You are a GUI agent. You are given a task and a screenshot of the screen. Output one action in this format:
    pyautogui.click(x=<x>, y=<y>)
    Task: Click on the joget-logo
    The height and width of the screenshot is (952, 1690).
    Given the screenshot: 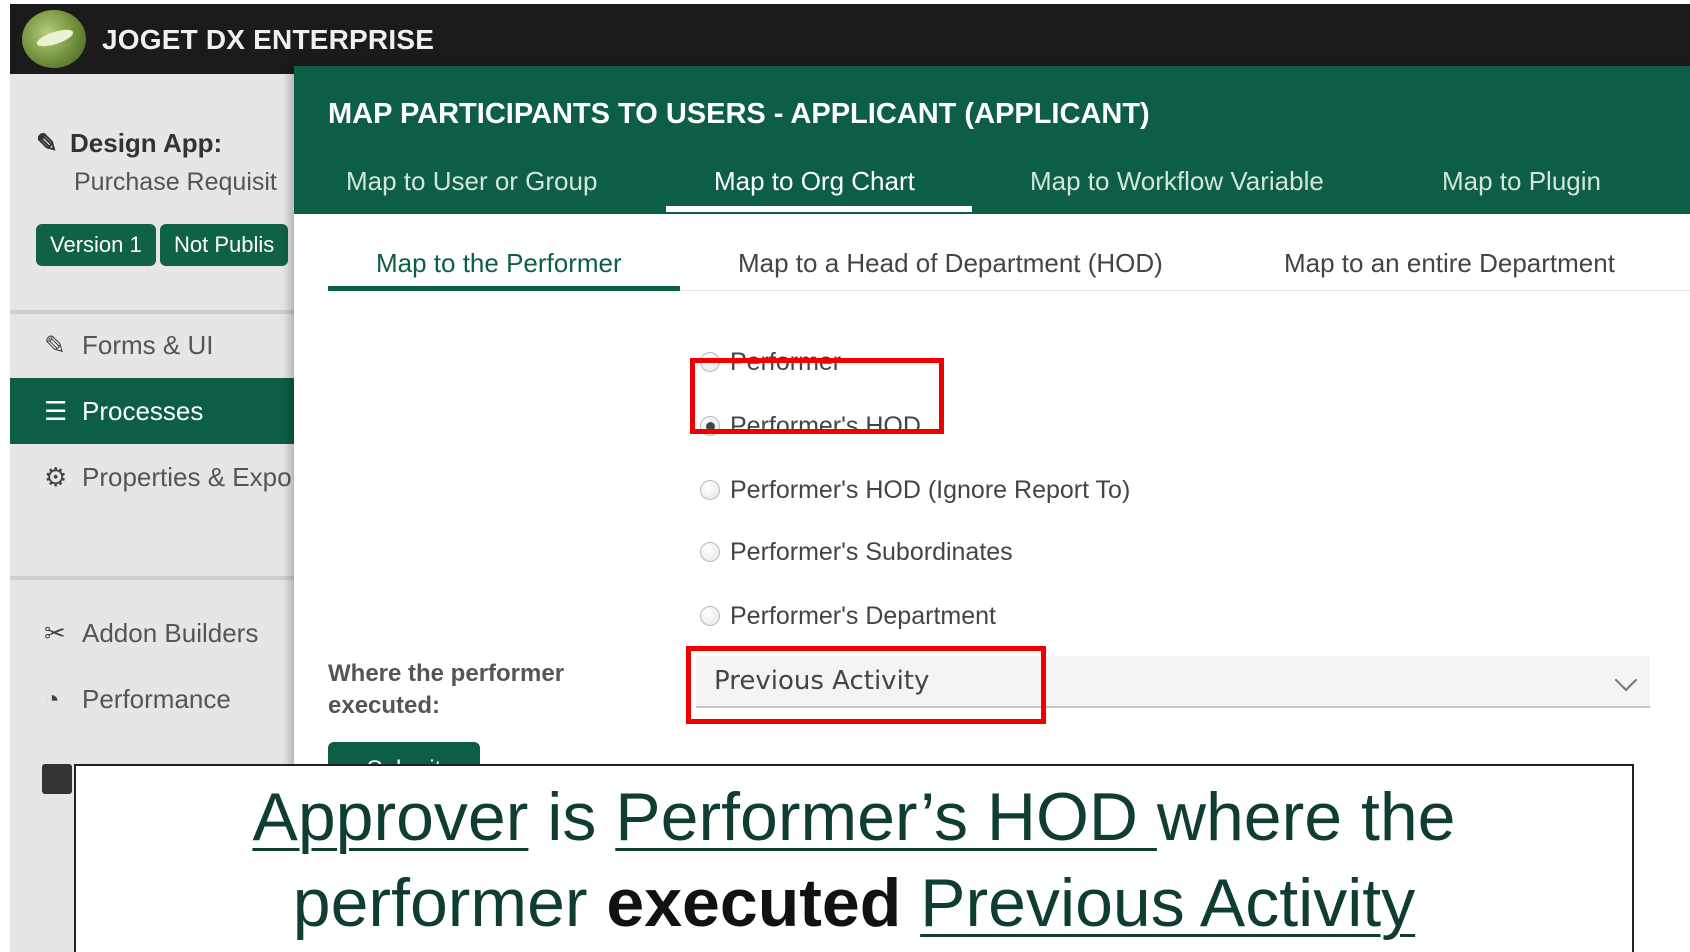 What is the action you would take?
    pyautogui.click(x=54, y=39)
    